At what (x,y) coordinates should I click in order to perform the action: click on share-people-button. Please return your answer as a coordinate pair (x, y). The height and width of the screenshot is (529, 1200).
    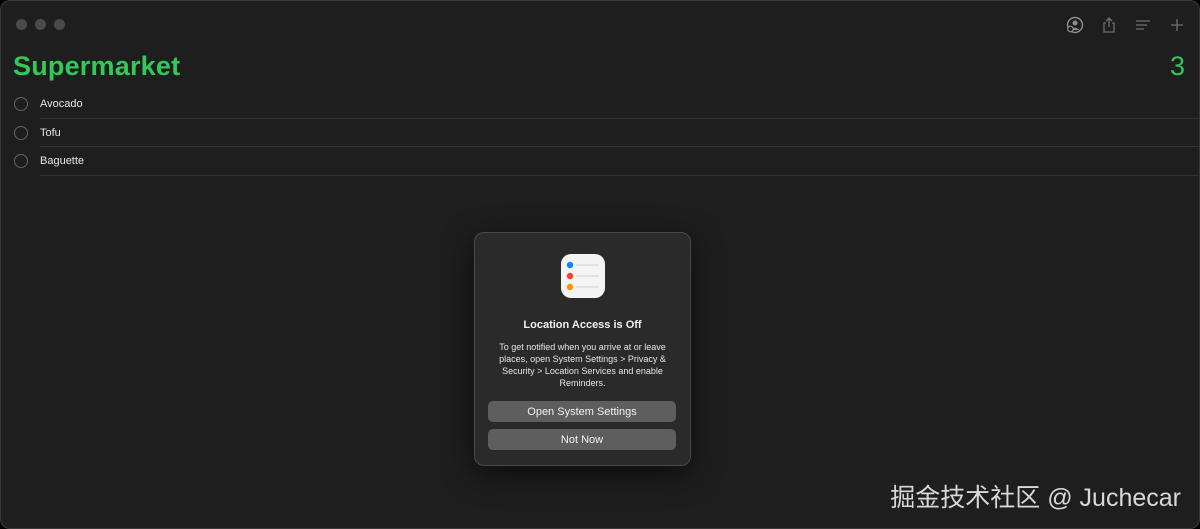
    Looking at the image, I should click on (1075, 25).